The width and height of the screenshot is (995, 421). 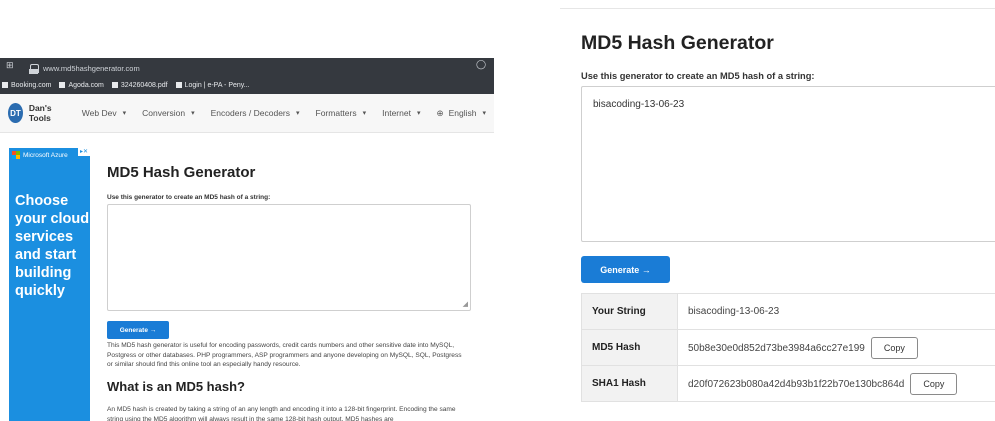 What do you see at coordinates (465, 304) in the screenshot?
I see `resize-handle-icon: ◢` at bounding box center [465, 304].